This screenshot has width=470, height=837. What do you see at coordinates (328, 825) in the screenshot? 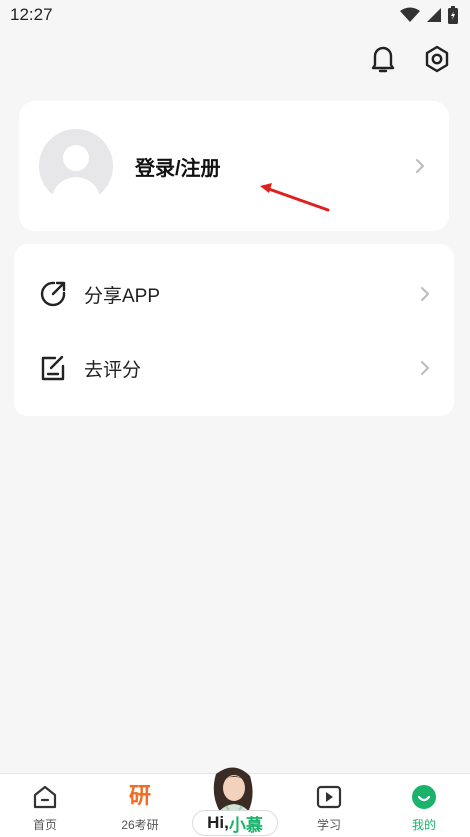
I see `tab-label: 学习` at bounding box center [328, 825].